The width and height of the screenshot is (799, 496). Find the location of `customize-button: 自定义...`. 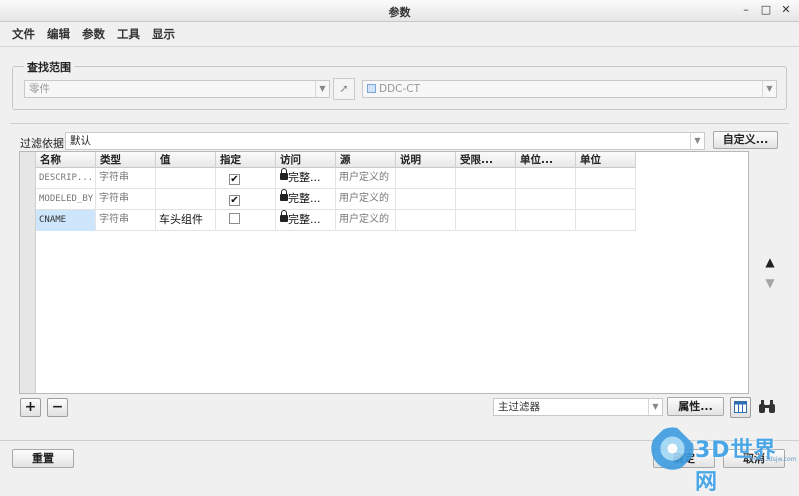

customize-button: 自定义... is located at coordinates (745, 140).